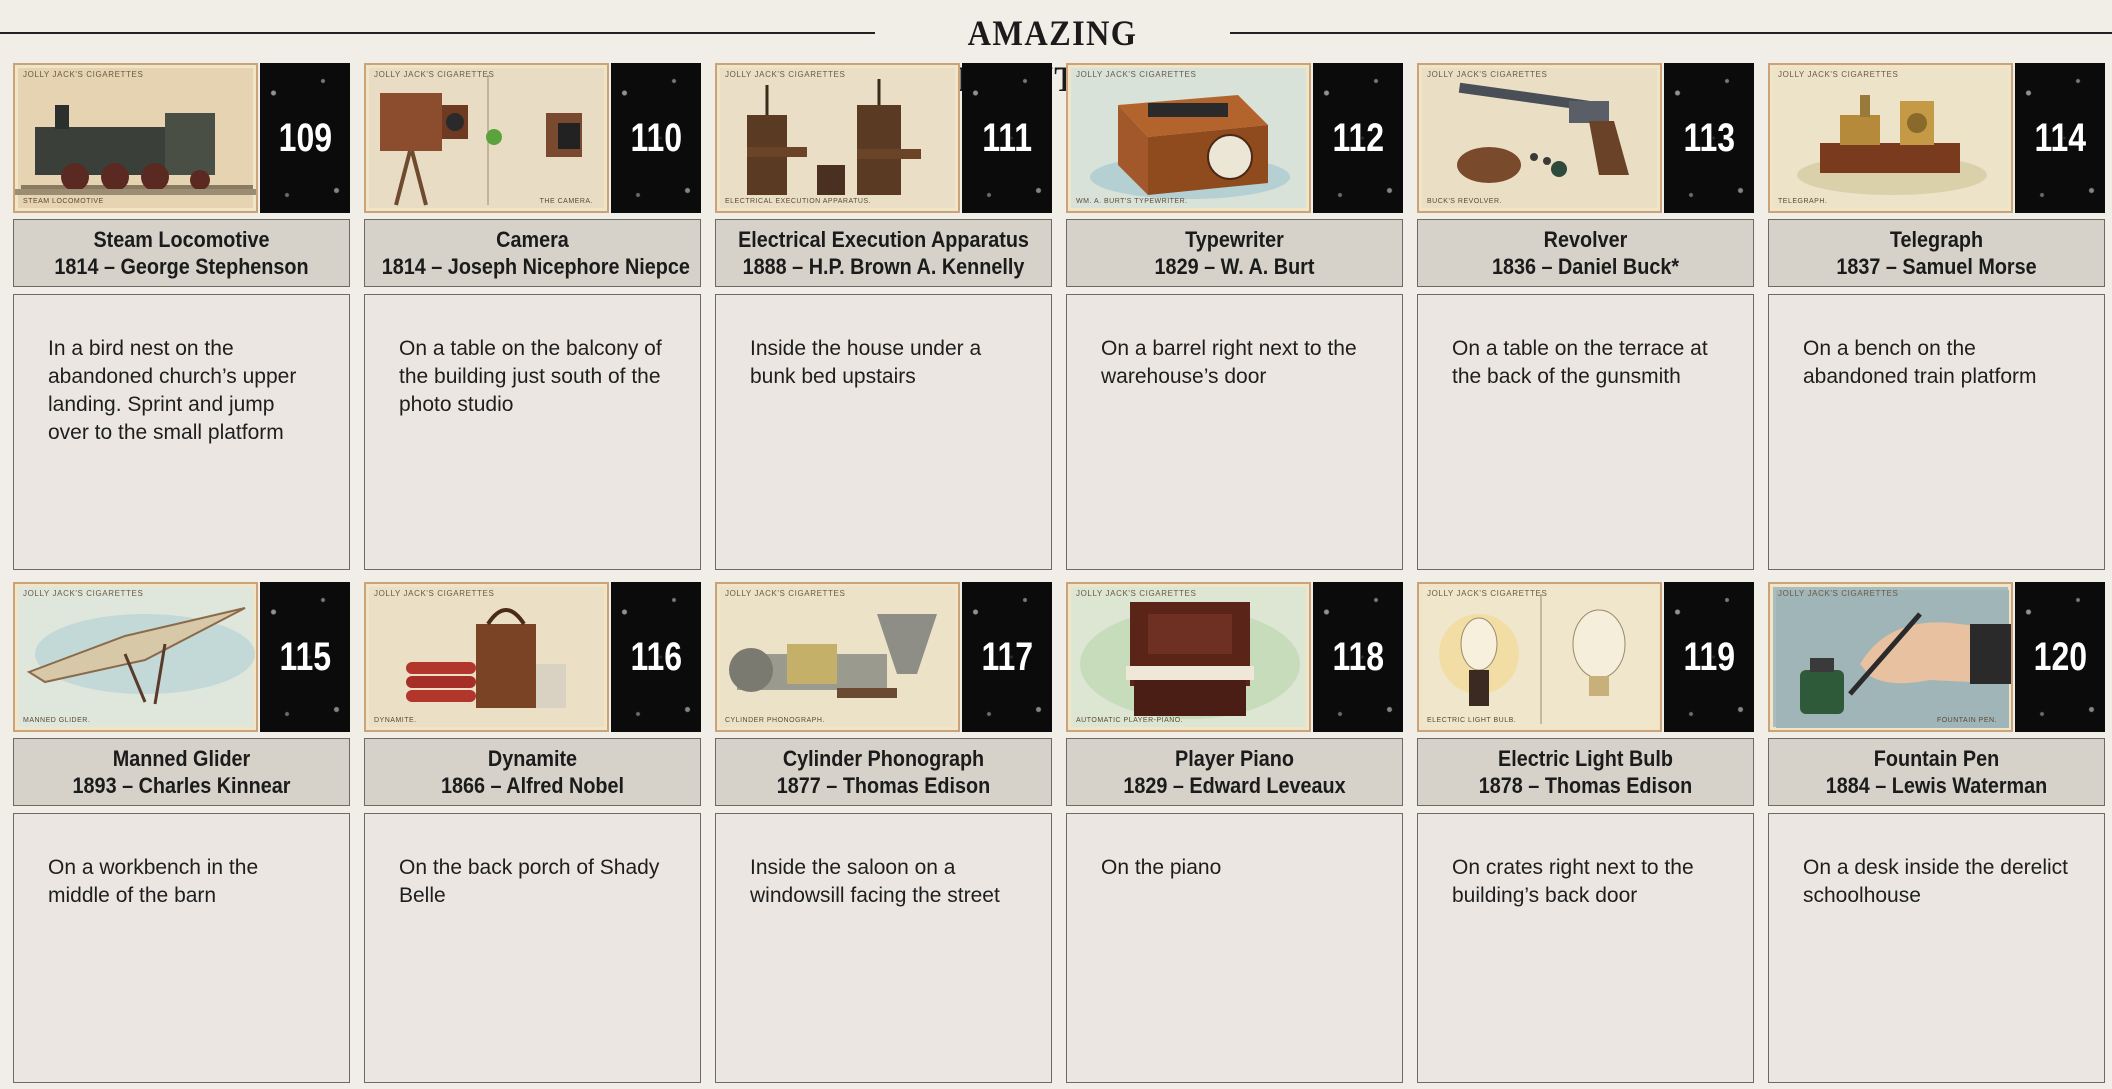 This screenshot has width=2112, height=1089. What do you see at coordinates (63, 201) in the screenshot?
I see `card-caption: STEAM LOCOMOTIVE` at bounding box center [63, 201].